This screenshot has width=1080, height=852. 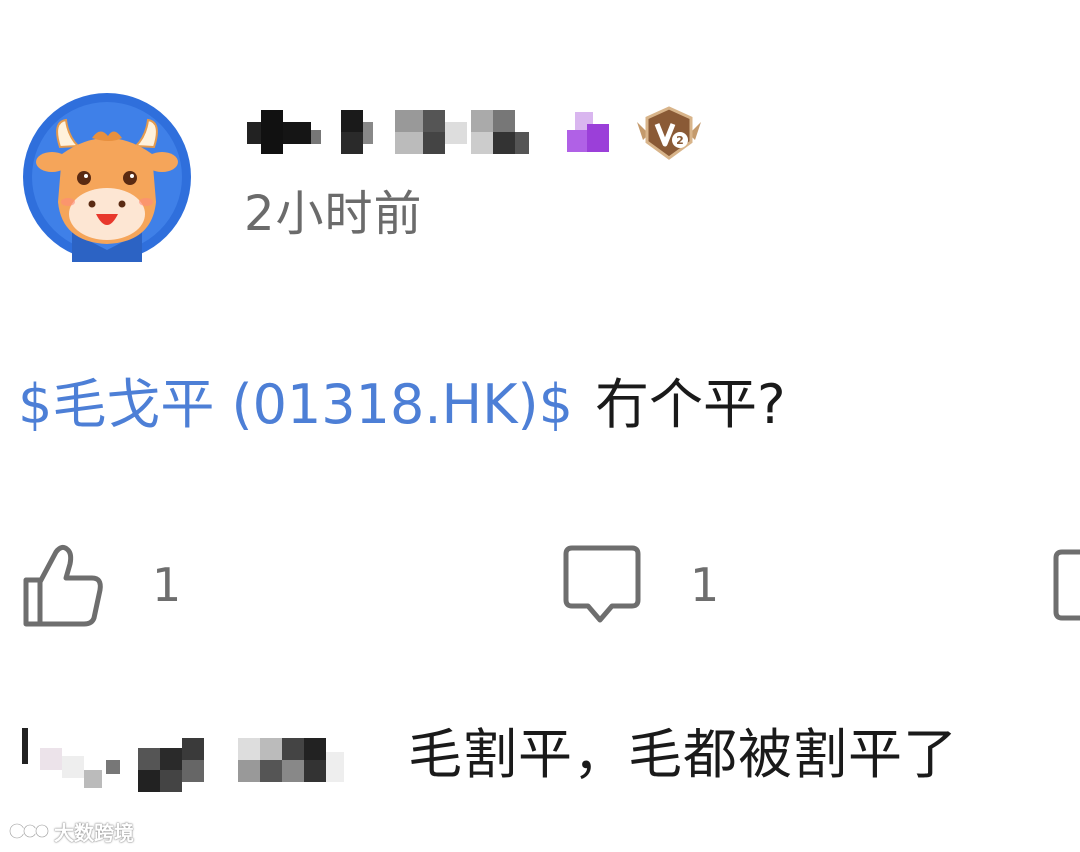 I want to click on level-badge-icon: 2, so click(x=669, y=133).